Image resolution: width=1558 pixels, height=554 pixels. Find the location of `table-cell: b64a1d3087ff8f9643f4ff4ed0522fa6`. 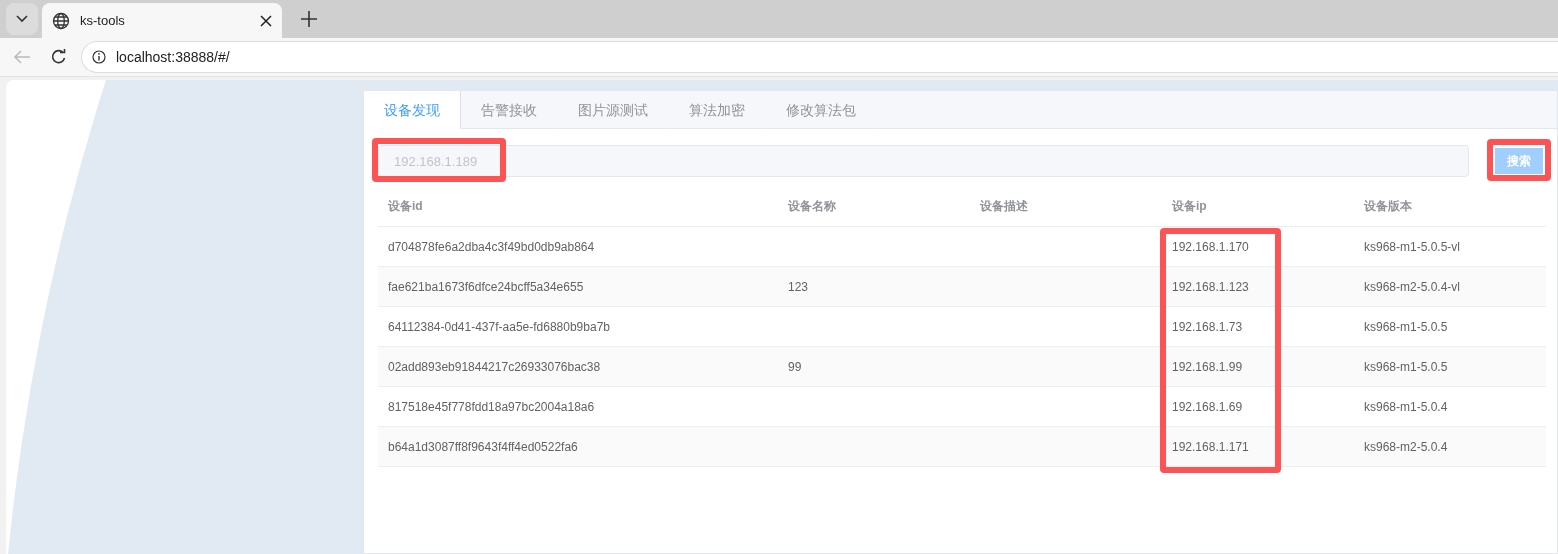

table-cell: b64a1d3087ff8f9643f4ff4ed0522fa6 is located at coordinates (483, 446).